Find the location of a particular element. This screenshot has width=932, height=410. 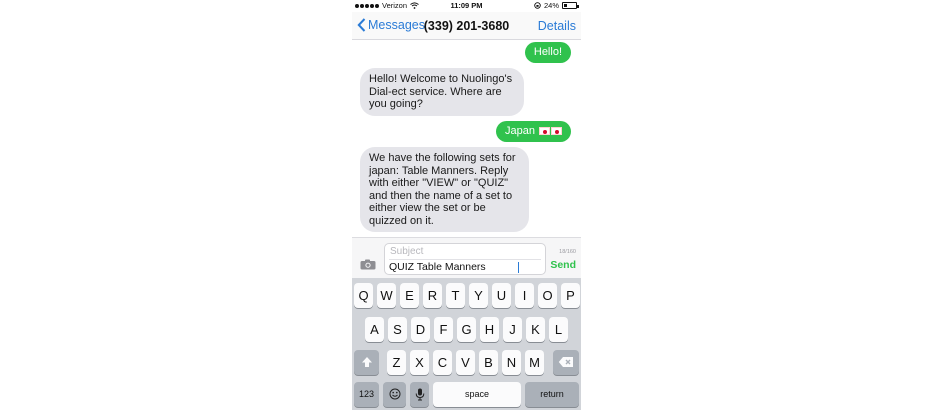

message-field: Subject is located at coordinates (465, 259).